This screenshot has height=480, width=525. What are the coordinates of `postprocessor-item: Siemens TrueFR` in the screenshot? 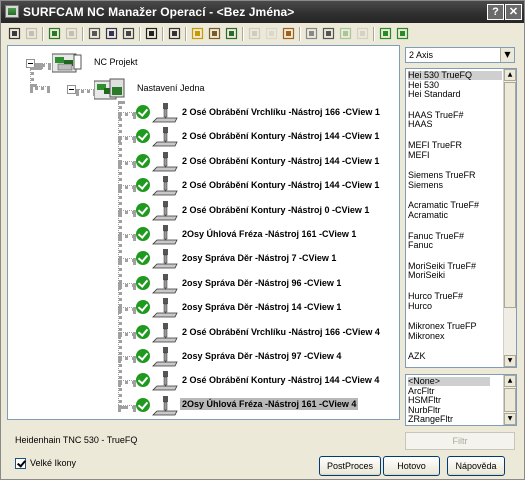 It's located at (455, 175).